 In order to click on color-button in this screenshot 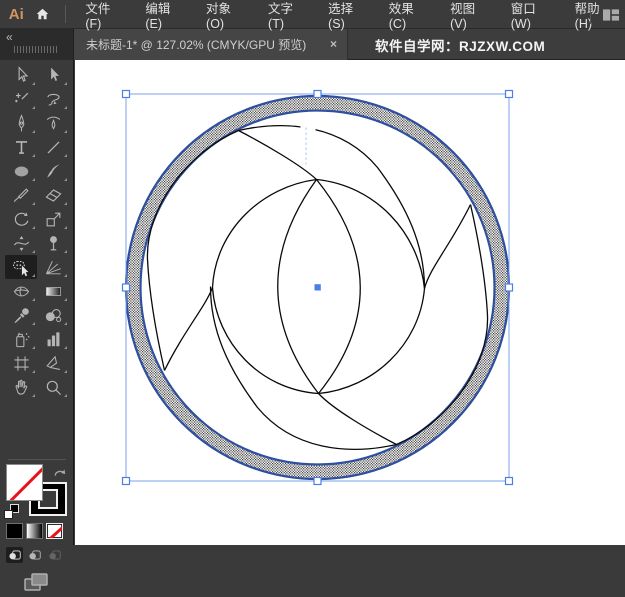, I will do `click(14, 531)`.